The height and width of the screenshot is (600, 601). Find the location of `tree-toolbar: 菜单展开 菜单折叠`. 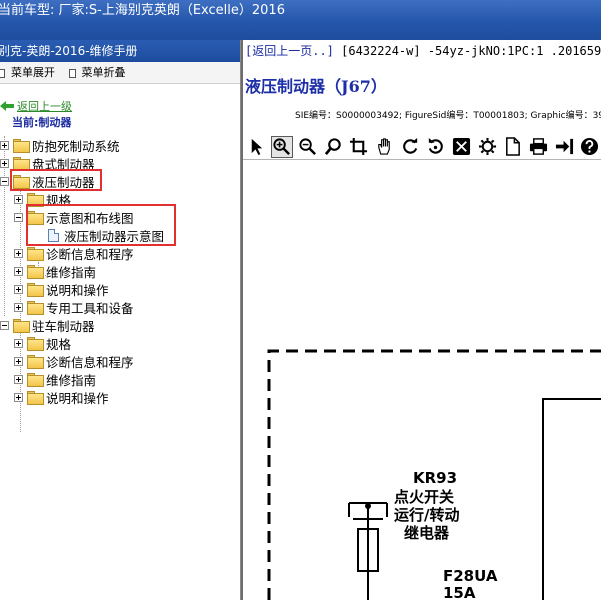

tree-toolbar: 菜单展开 菜单折叠 is located at coordinates (120, 73).